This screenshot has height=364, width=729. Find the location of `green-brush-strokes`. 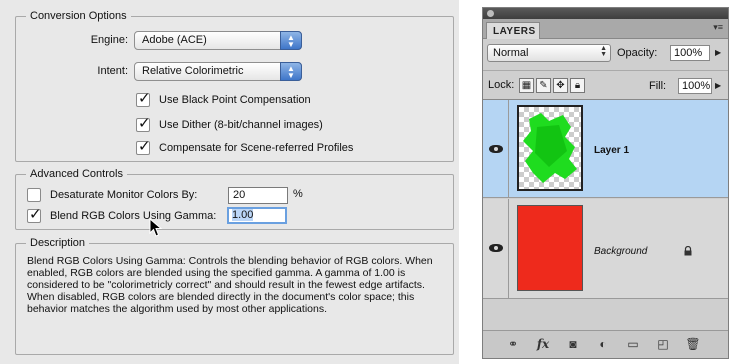

green-brush-strokes is located at coordinates (550, 148).